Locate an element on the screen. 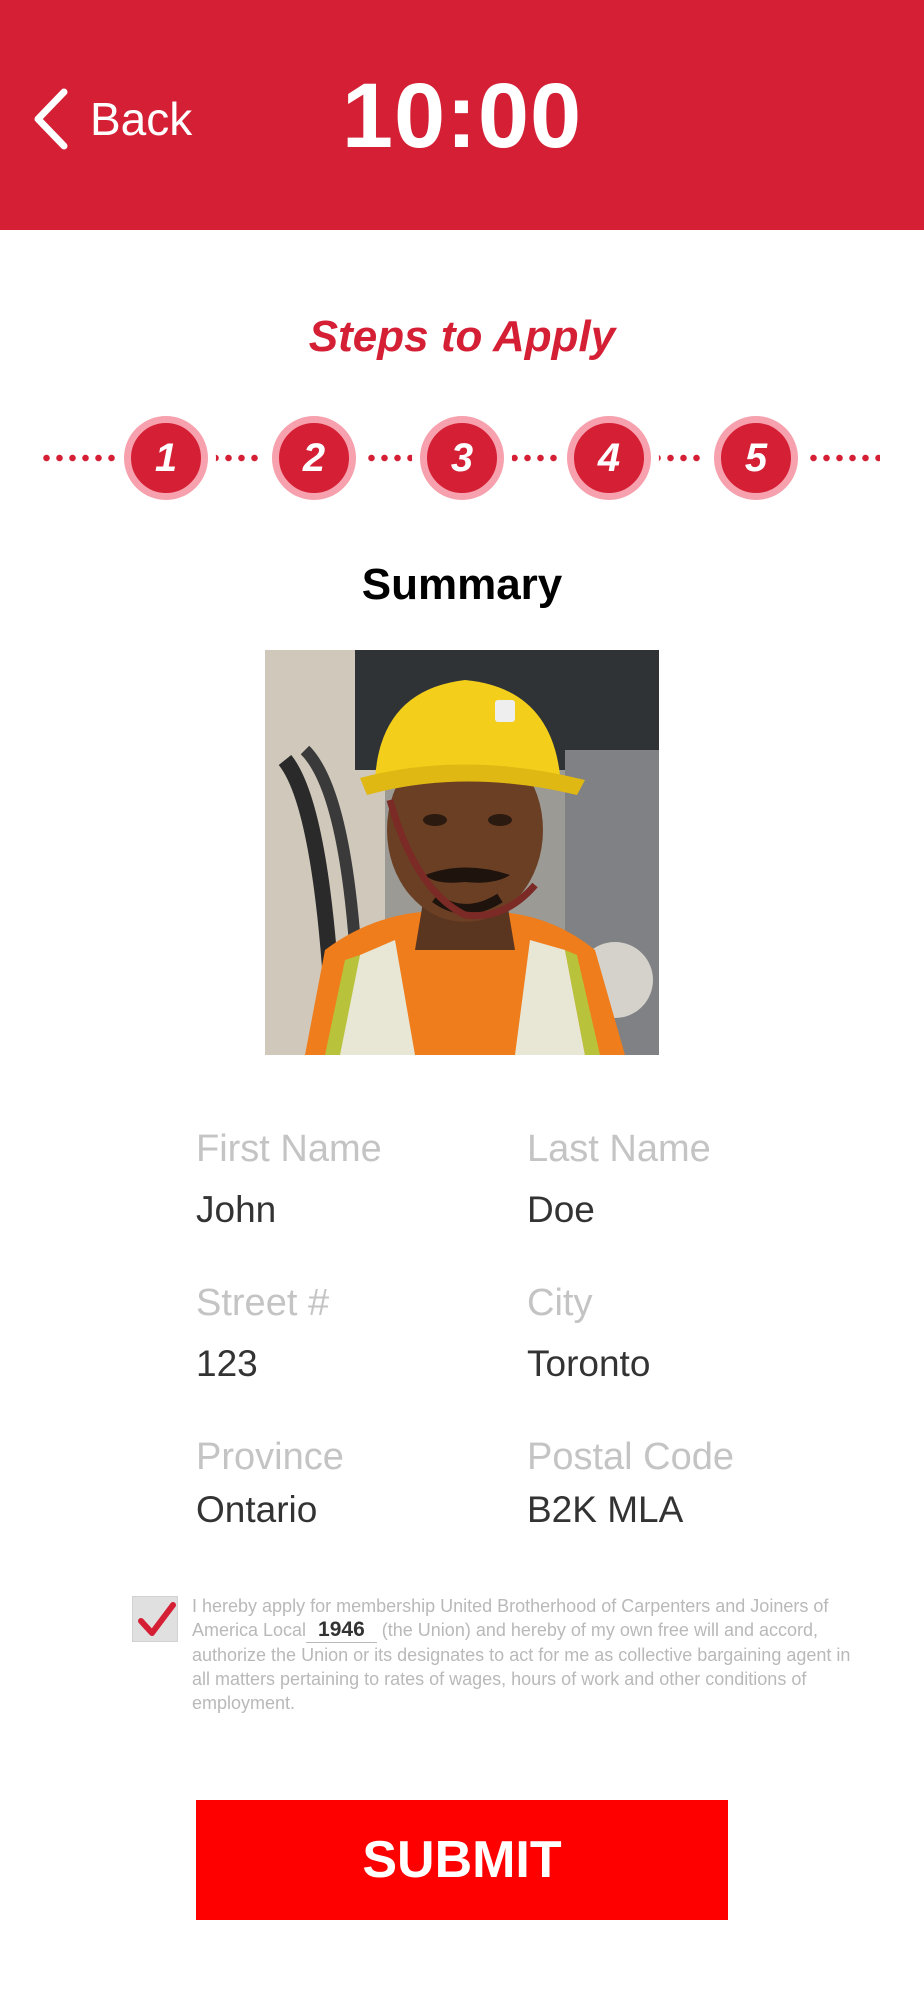  postal-code-label: Postal Code is located at coordinates (631, 1457).